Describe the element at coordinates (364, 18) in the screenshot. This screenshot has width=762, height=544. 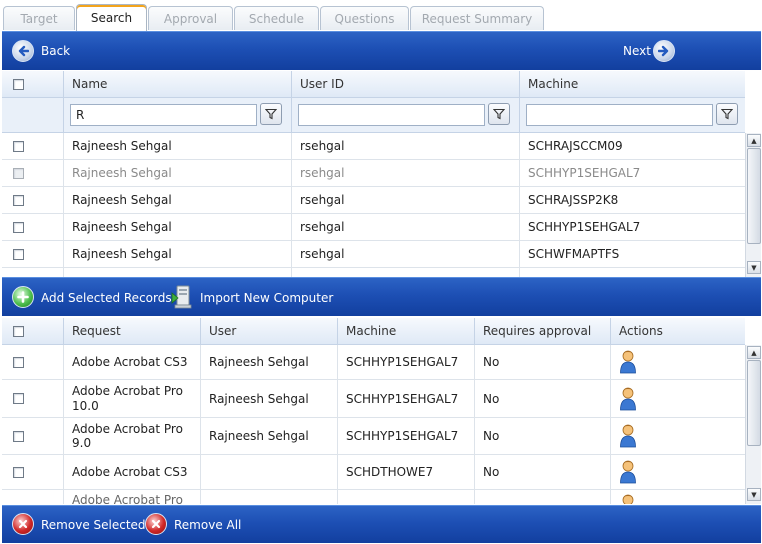
I see `tab-questions: Questions` at that location.